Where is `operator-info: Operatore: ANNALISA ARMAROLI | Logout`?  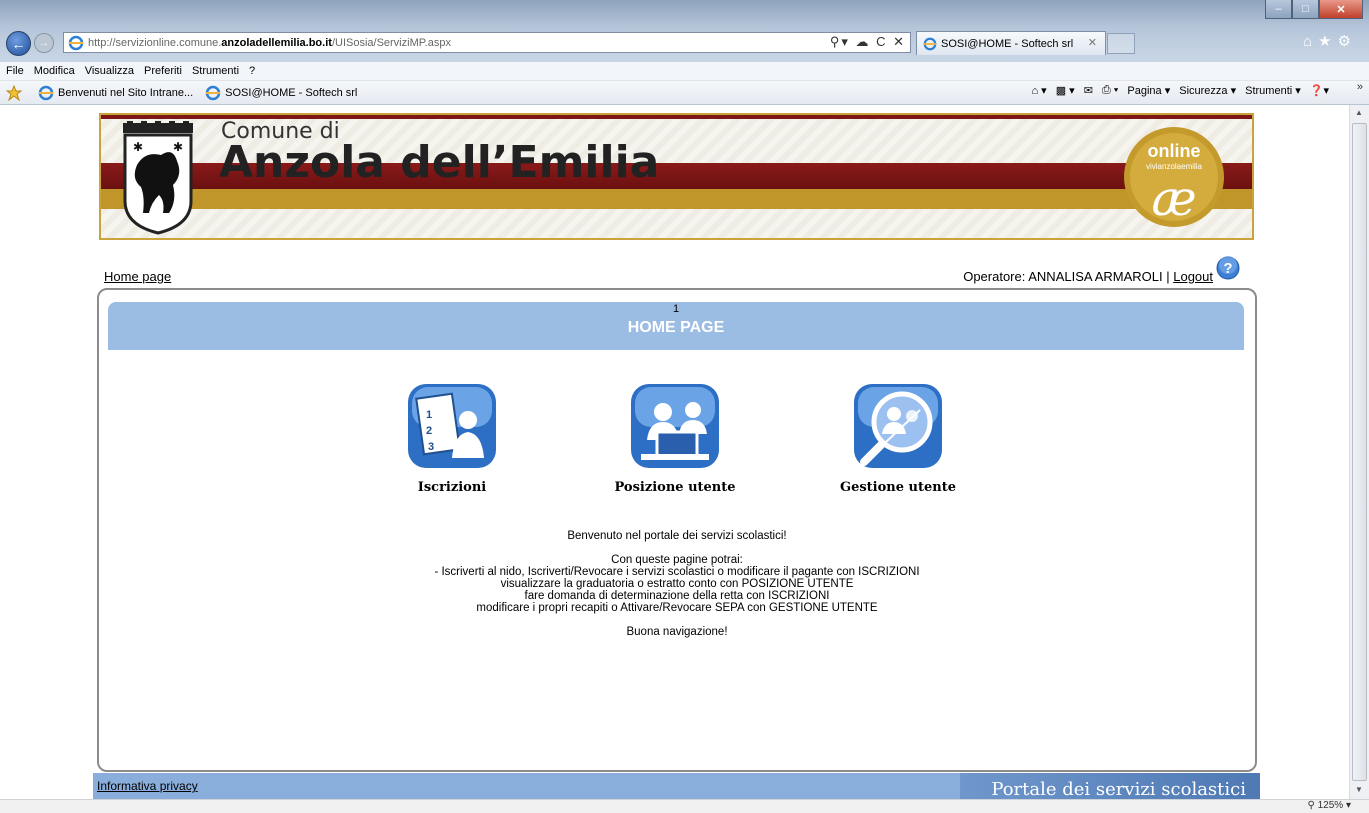 operator-info: Operatore: ANNALISA ARMAROLI | Logout is located at coordinates (1088, 276).